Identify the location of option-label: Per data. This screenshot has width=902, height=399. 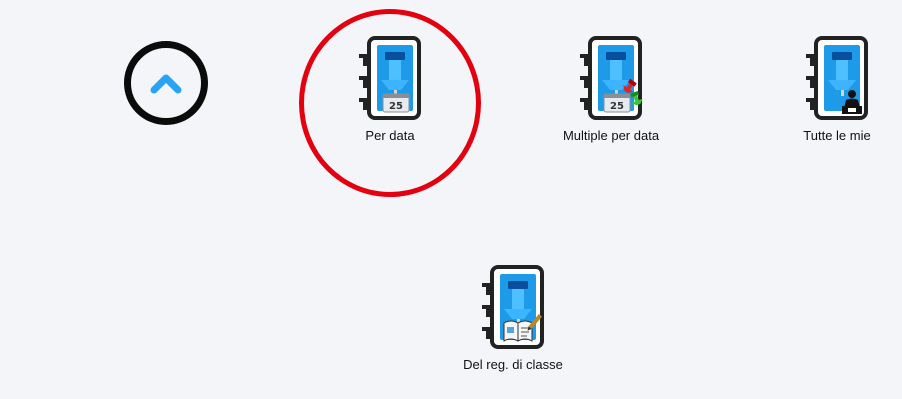
(390, 135).